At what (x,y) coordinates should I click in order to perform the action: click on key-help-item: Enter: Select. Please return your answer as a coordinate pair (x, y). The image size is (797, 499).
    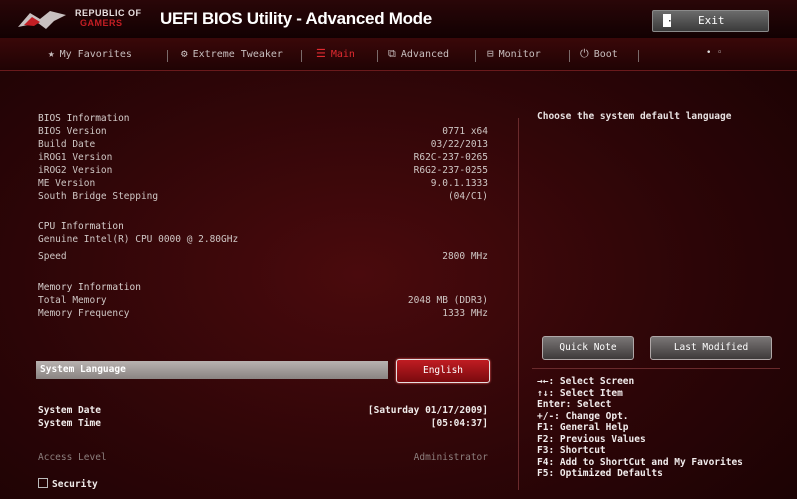
    Looking at the image, I should click on (574, 404).